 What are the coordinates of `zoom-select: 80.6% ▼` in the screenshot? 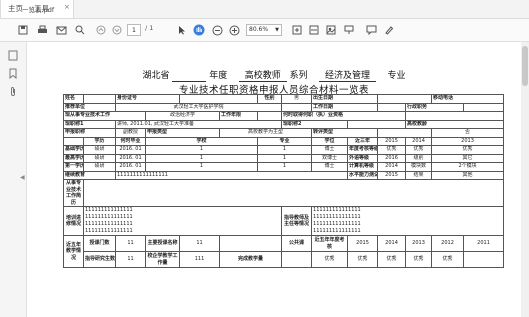 It's located at (264, 30).